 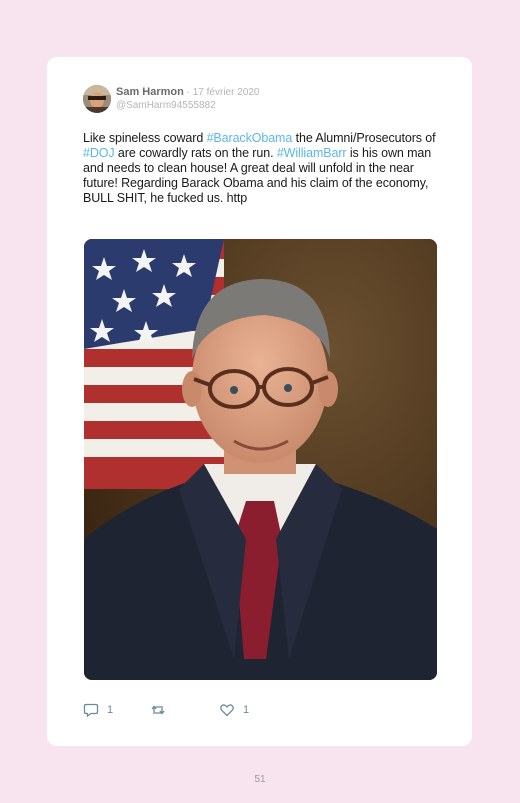 What do you see at coordinates (260, 779) in the screenshot?
I see `page-number: 51` at bounding box center [260, 779].